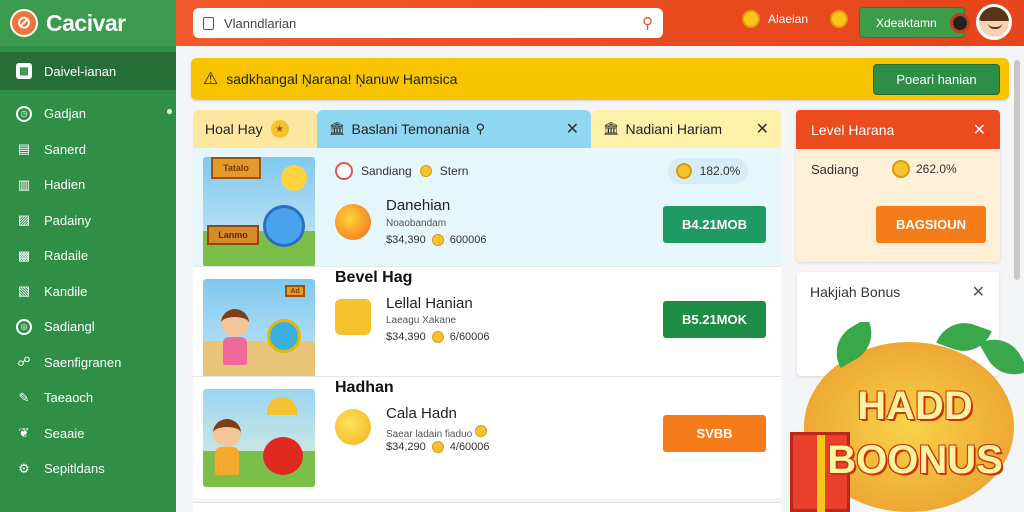 This screenshot has height=512, width=1024. Describe the element at coordinates (714, 224) in the screenshot. I see `action-button: B4.21MOB` at that location.